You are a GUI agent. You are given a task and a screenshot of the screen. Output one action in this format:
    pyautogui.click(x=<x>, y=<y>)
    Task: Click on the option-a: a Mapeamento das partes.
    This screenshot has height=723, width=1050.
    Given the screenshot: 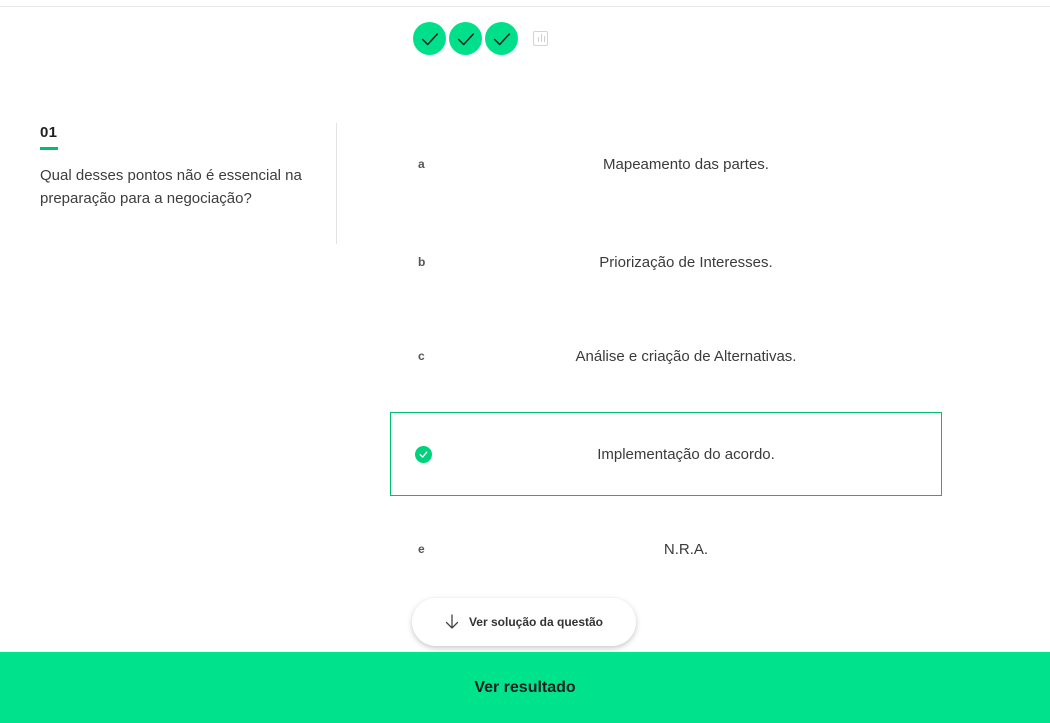 What is the action you would take?
    pyautogui.click(x=666, y=164)
    